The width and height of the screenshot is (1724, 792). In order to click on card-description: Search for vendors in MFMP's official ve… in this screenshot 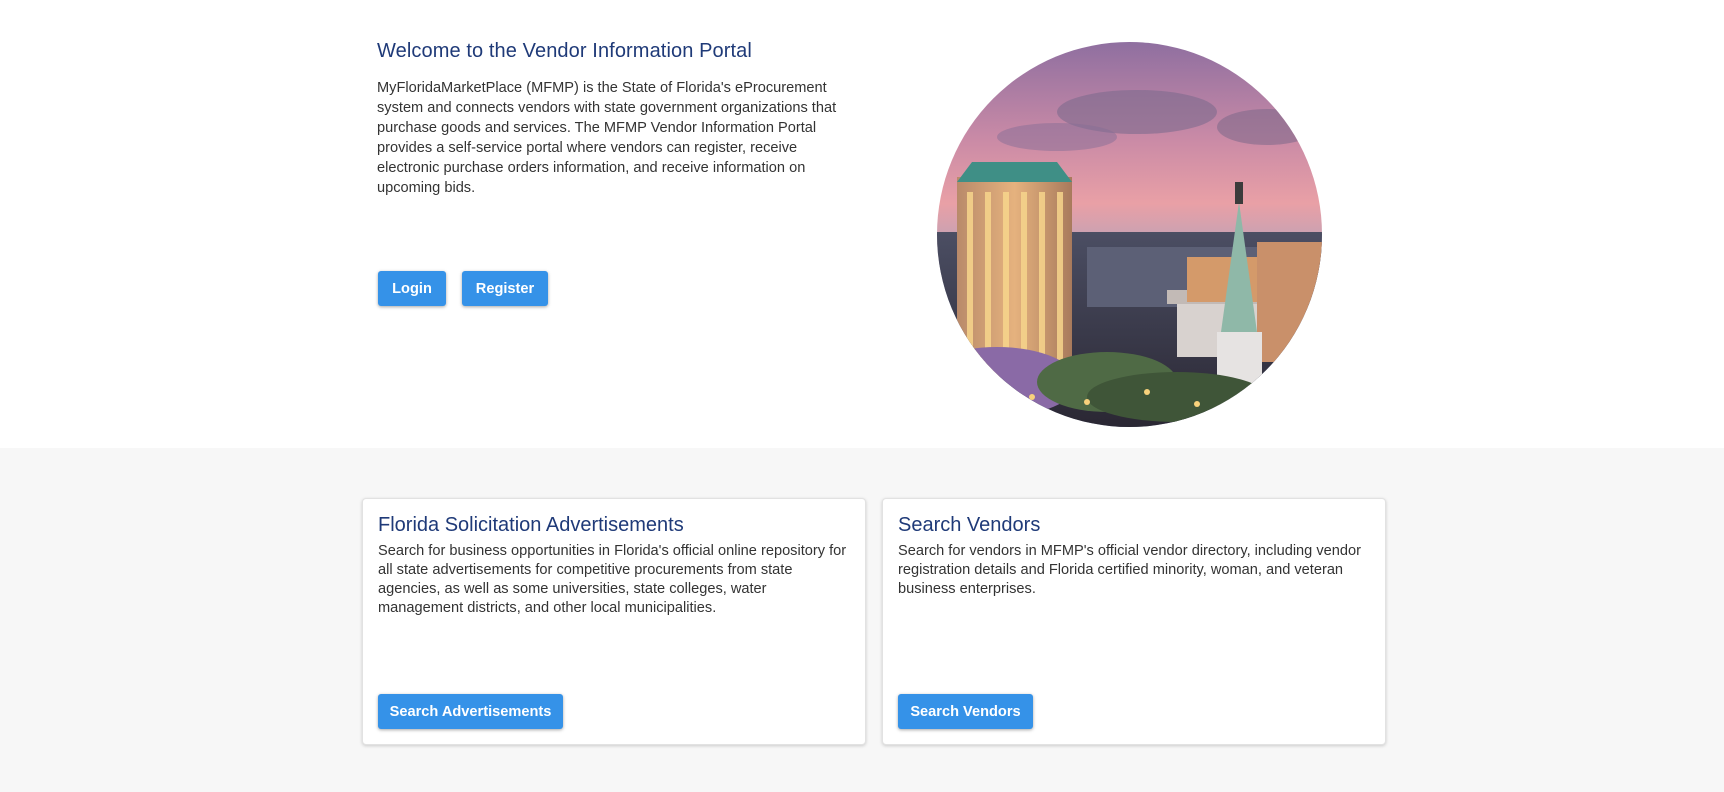, I will do `click(1129, 570)`.